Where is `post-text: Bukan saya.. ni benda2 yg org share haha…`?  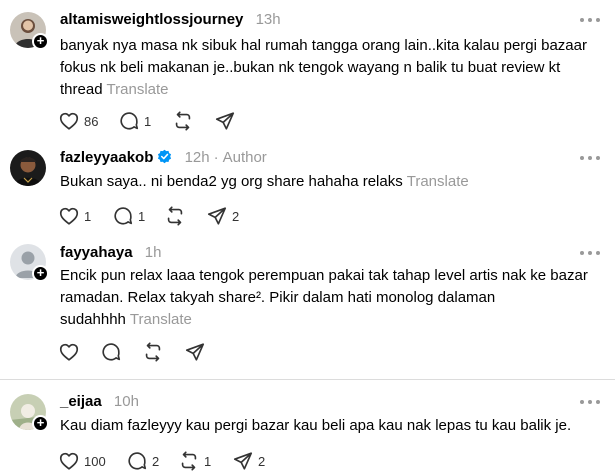 post-text: Bukan saya.. ni benda2 yg org share haha… is located at coordinates (264, 181).